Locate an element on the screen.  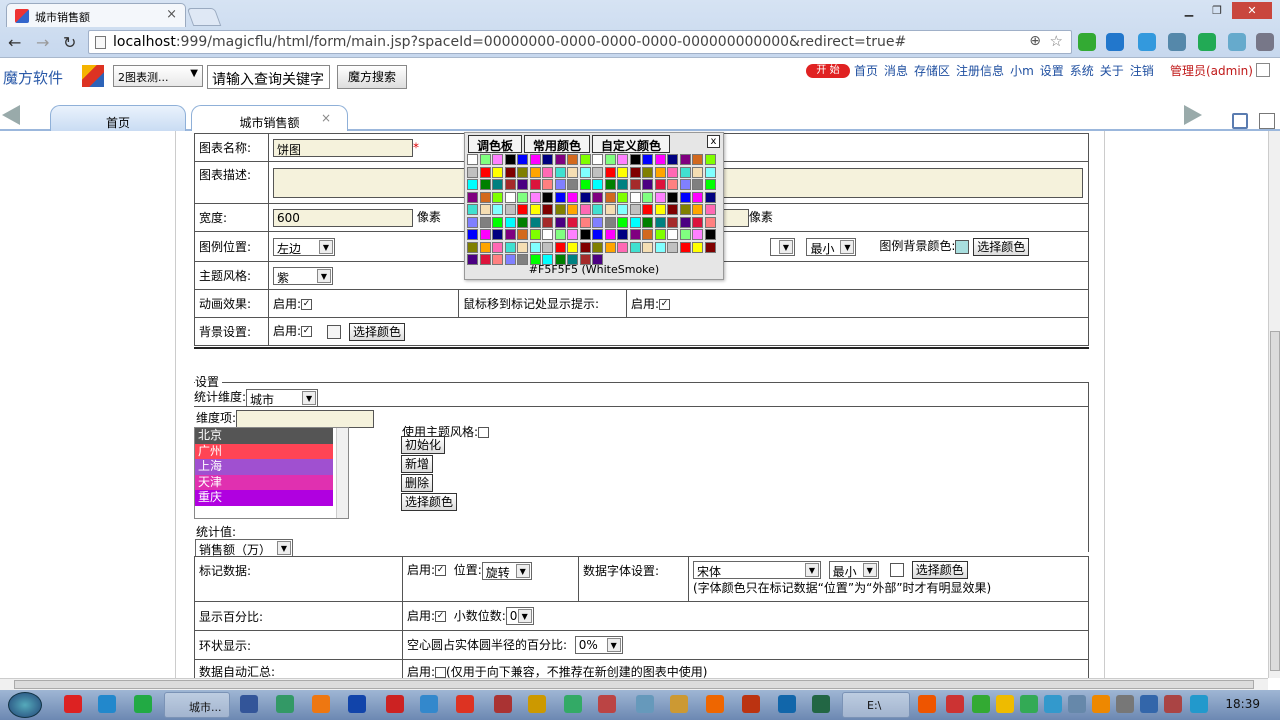
search-input: 请输入查询关键字 is located at coordinates (268, 77).